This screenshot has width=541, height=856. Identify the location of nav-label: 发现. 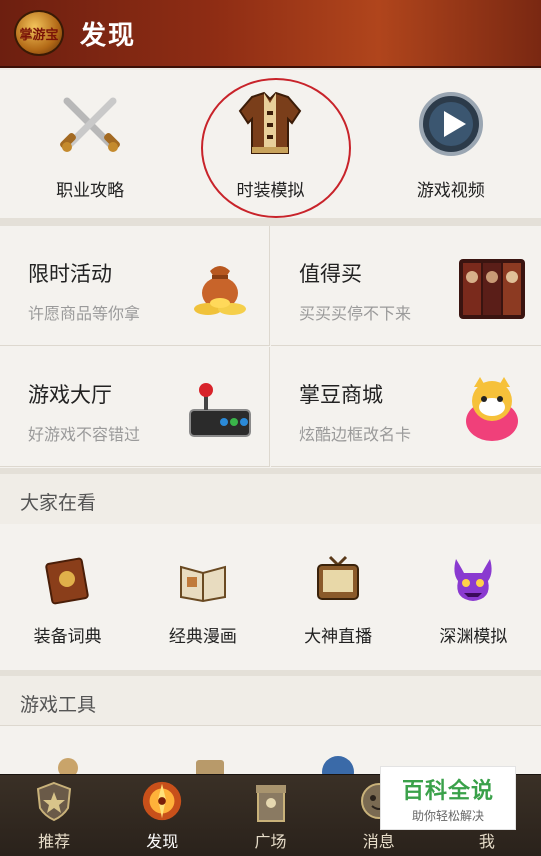
(162, 841).